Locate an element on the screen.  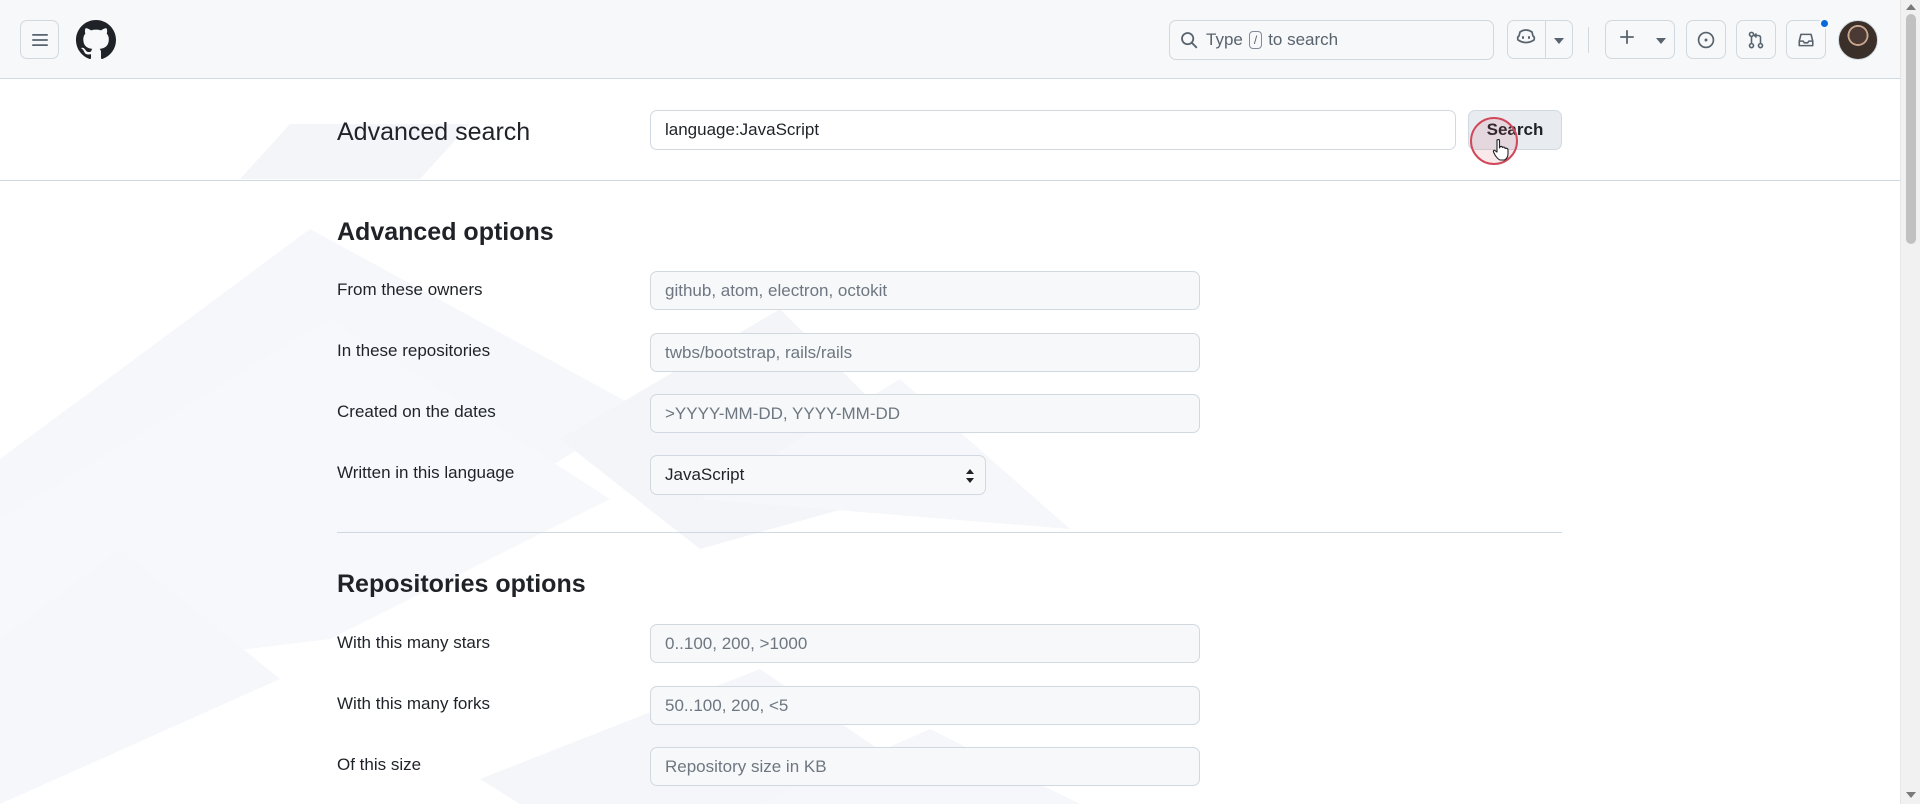
repositories-input is located at coordinates (925, 352).